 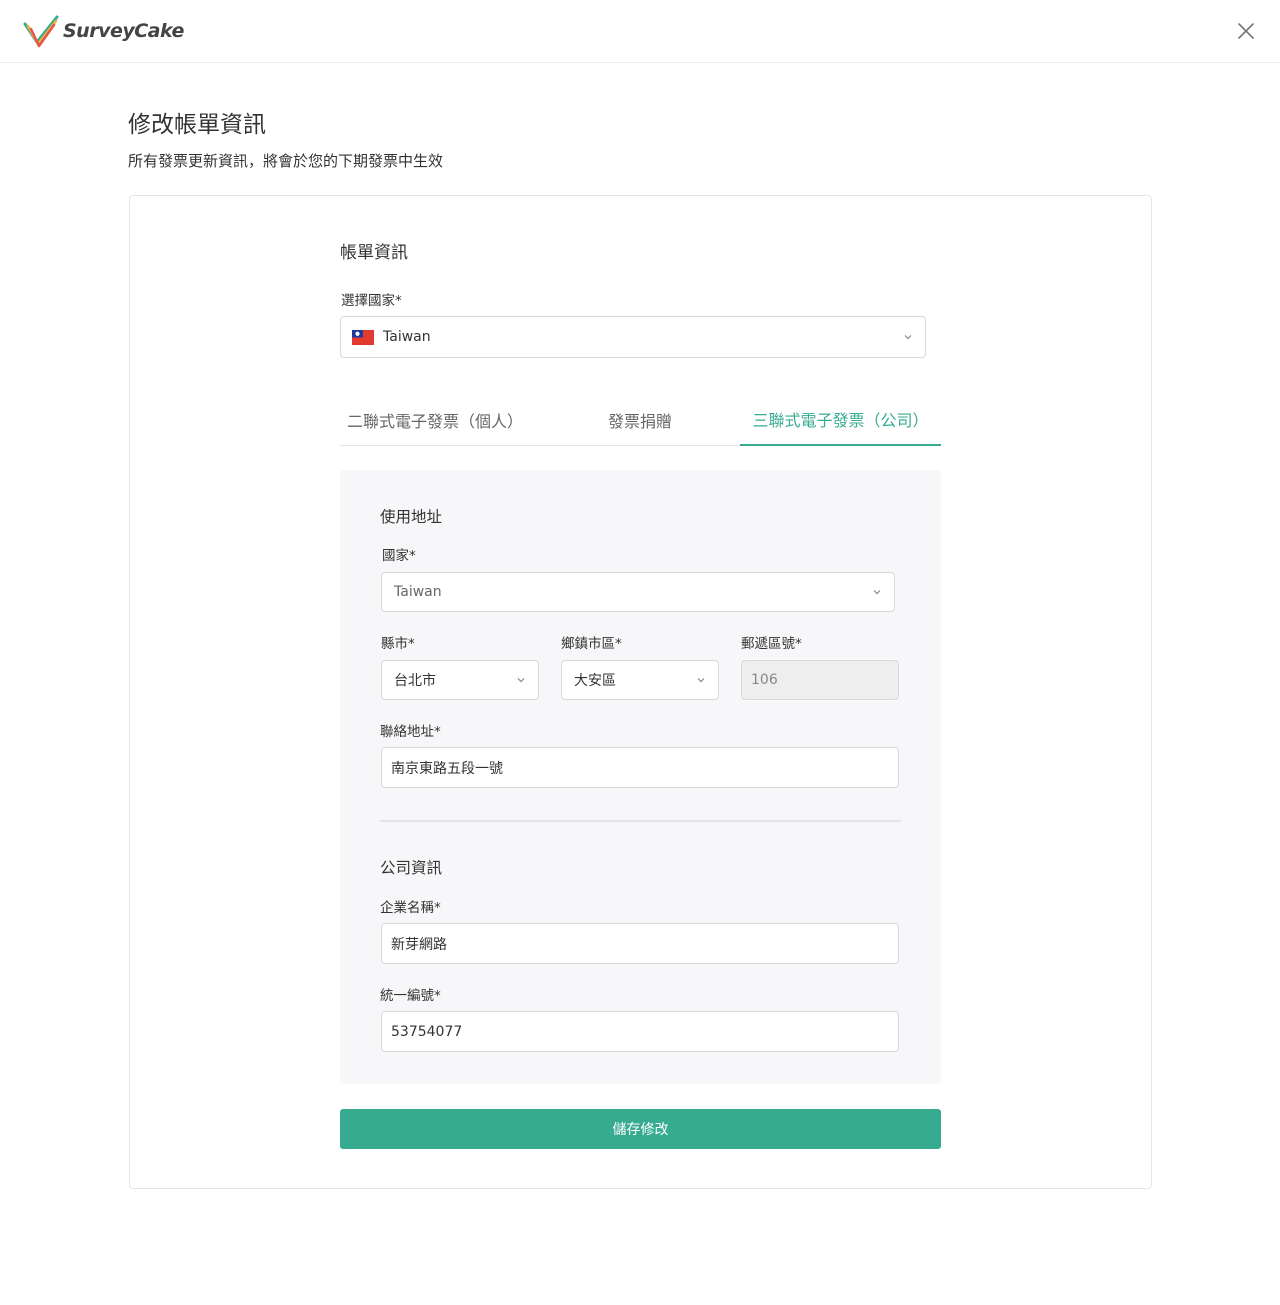 What do you see at coordinates (771, 644) in the screenshot?
I see `zip-label: 郵遞區號*` at bounding box center [771, 644].